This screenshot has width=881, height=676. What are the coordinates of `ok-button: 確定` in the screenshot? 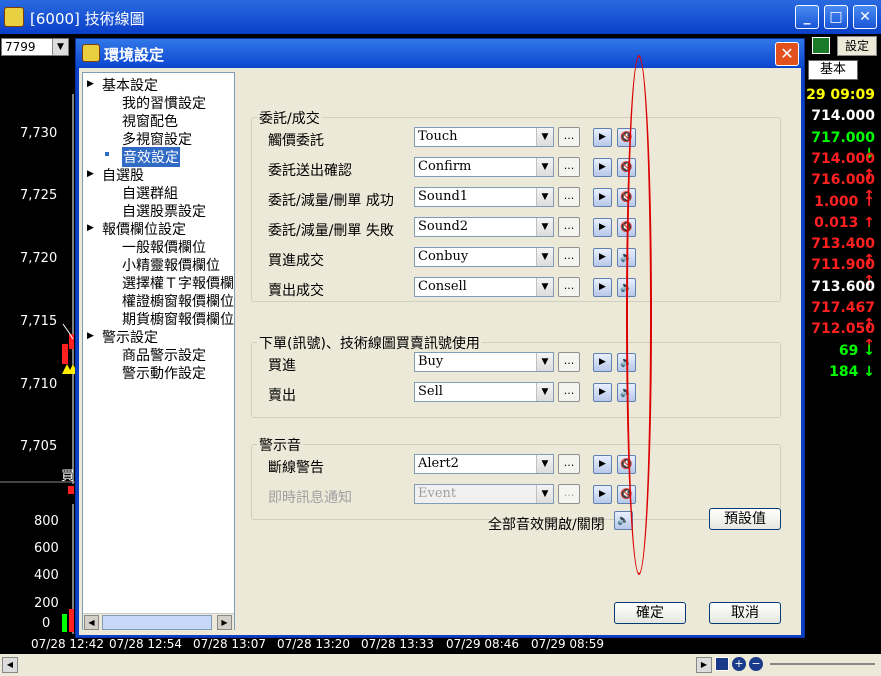 It's located at (650, 613).